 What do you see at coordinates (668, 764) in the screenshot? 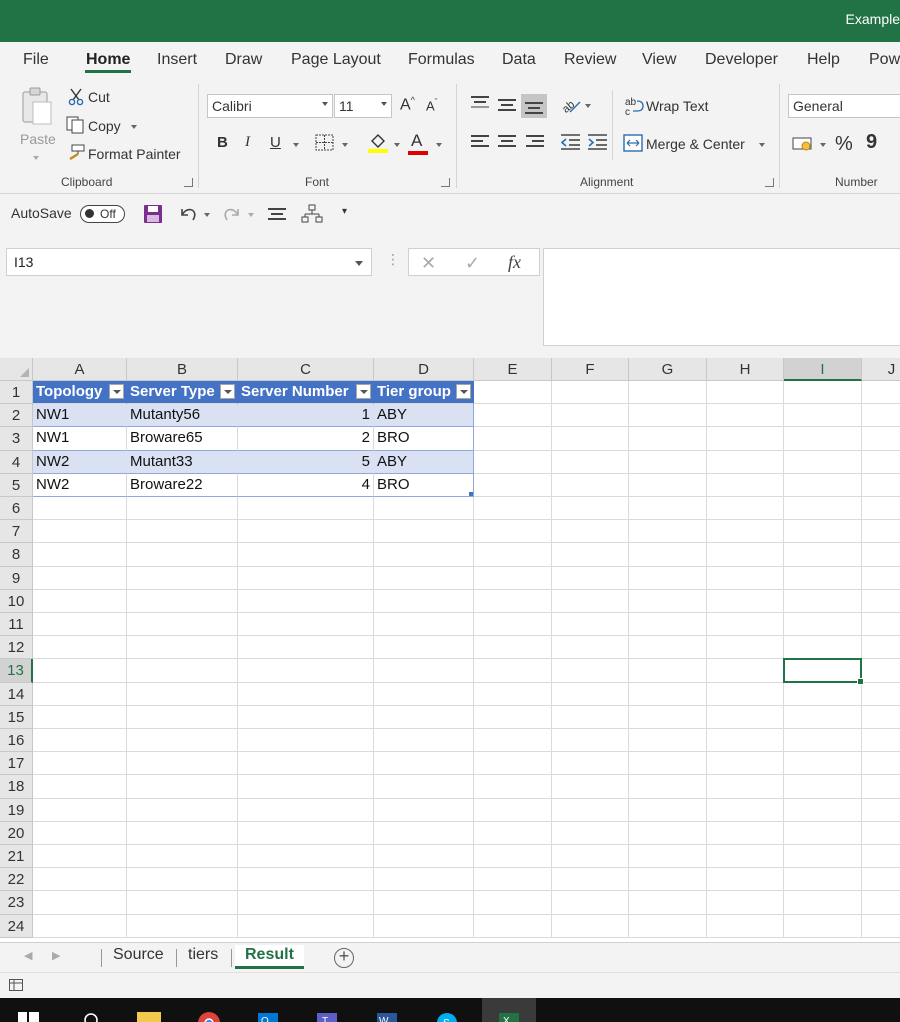
I see `cell-g17` at bounding box center [668, 764].